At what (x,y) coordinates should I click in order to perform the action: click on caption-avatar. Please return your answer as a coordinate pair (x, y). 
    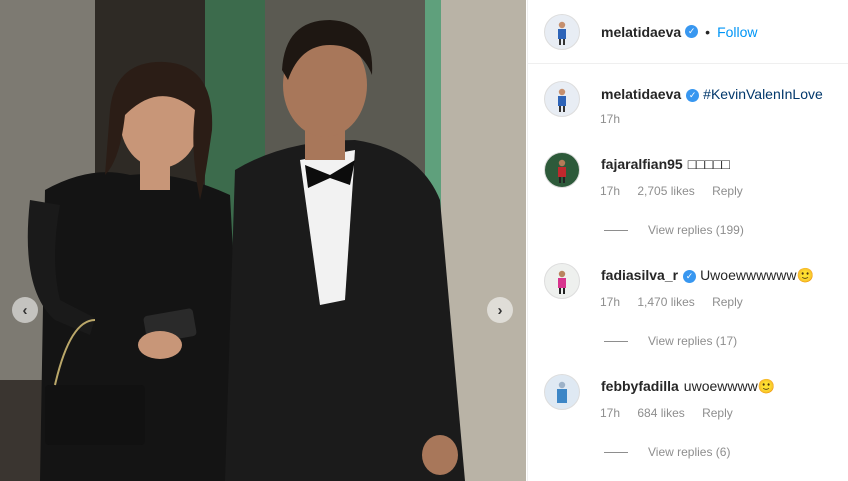
    Looking at the image, I should click on (562, 99).